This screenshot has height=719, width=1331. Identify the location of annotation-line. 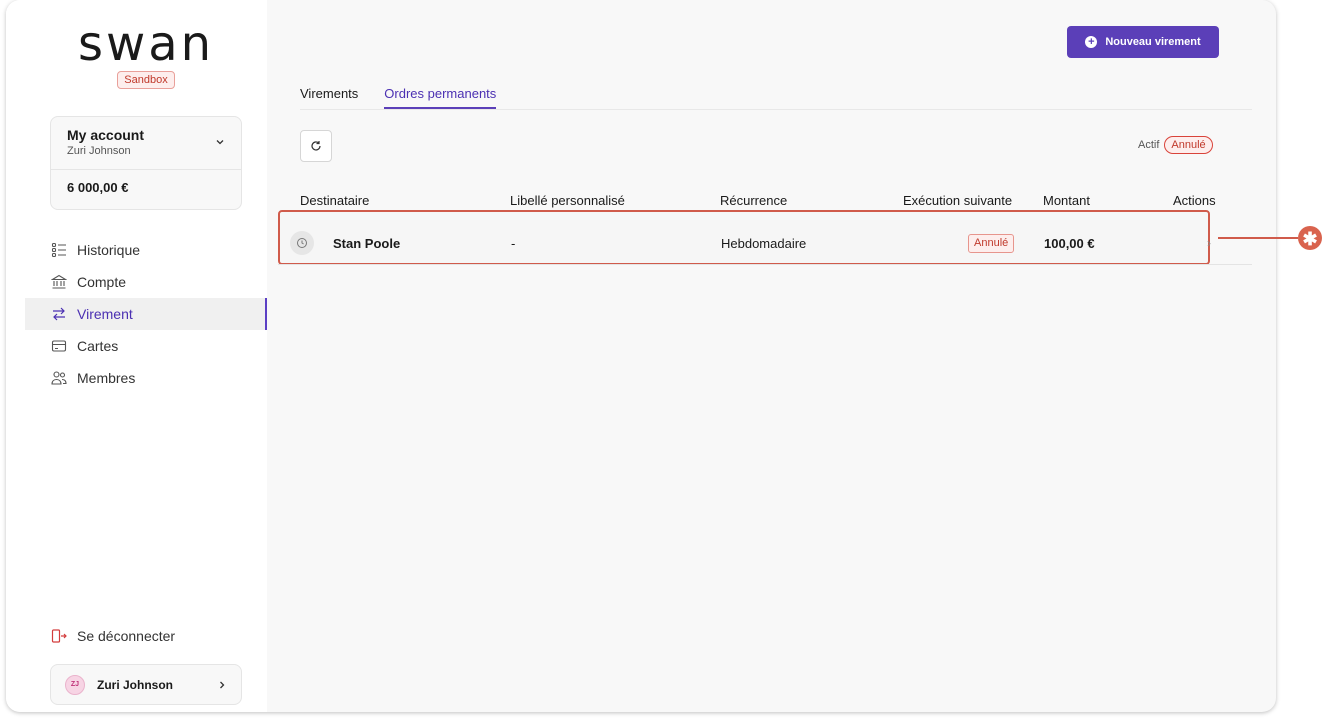
(1258, 238).